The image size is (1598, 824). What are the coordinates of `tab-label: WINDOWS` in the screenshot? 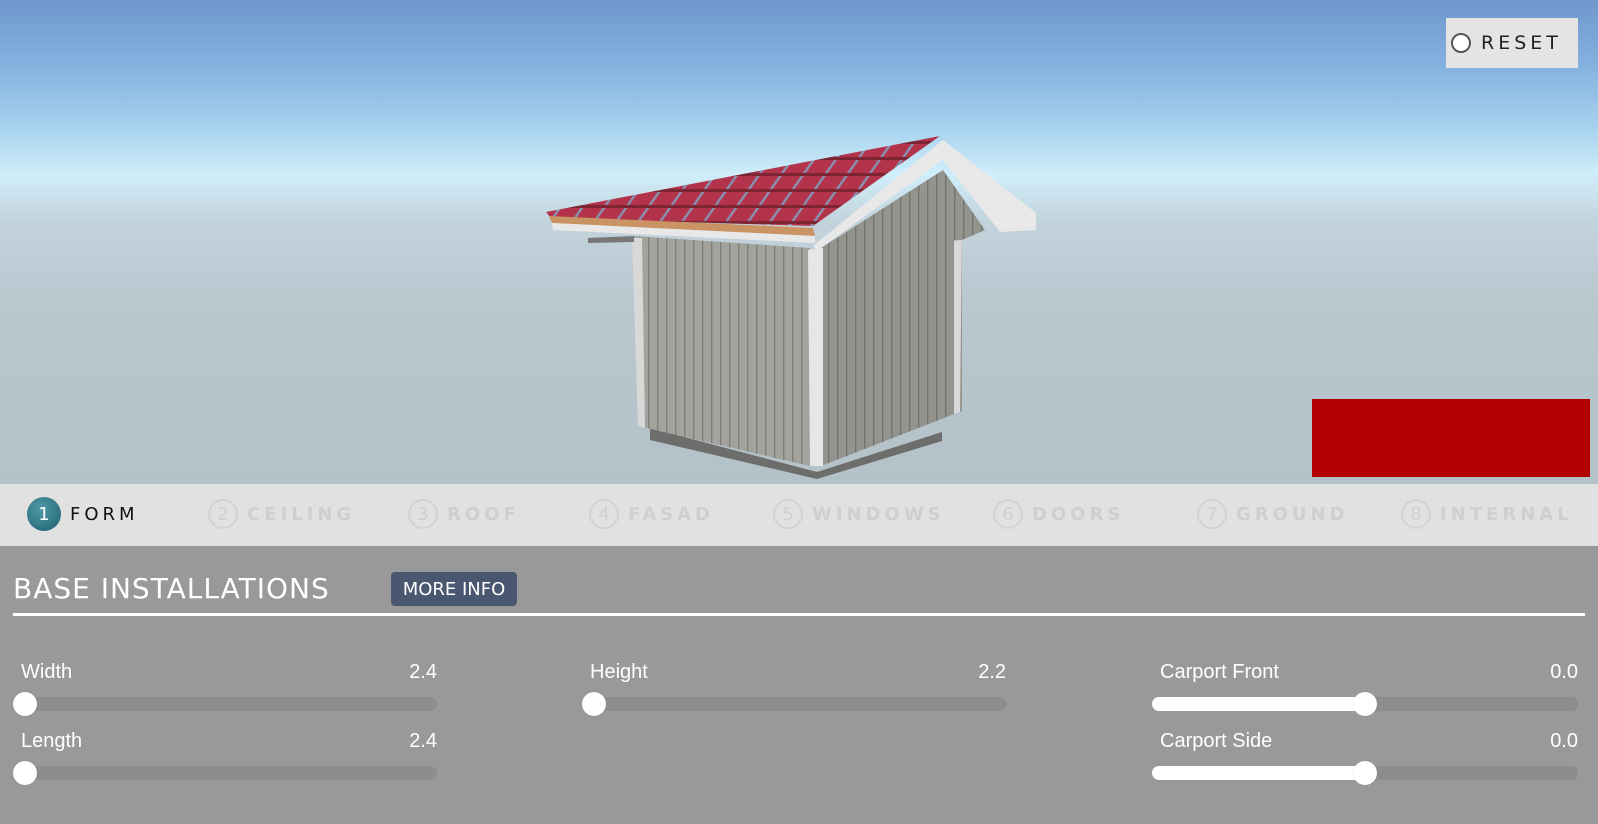 It's located at (878, 514).